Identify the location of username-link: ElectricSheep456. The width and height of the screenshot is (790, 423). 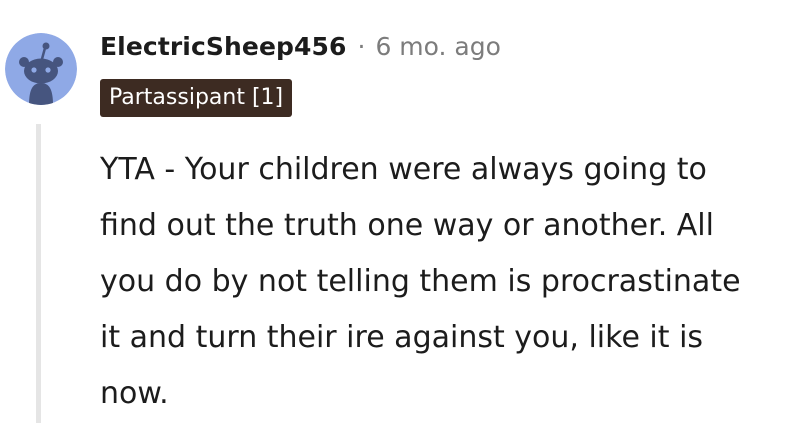
(223, 46).